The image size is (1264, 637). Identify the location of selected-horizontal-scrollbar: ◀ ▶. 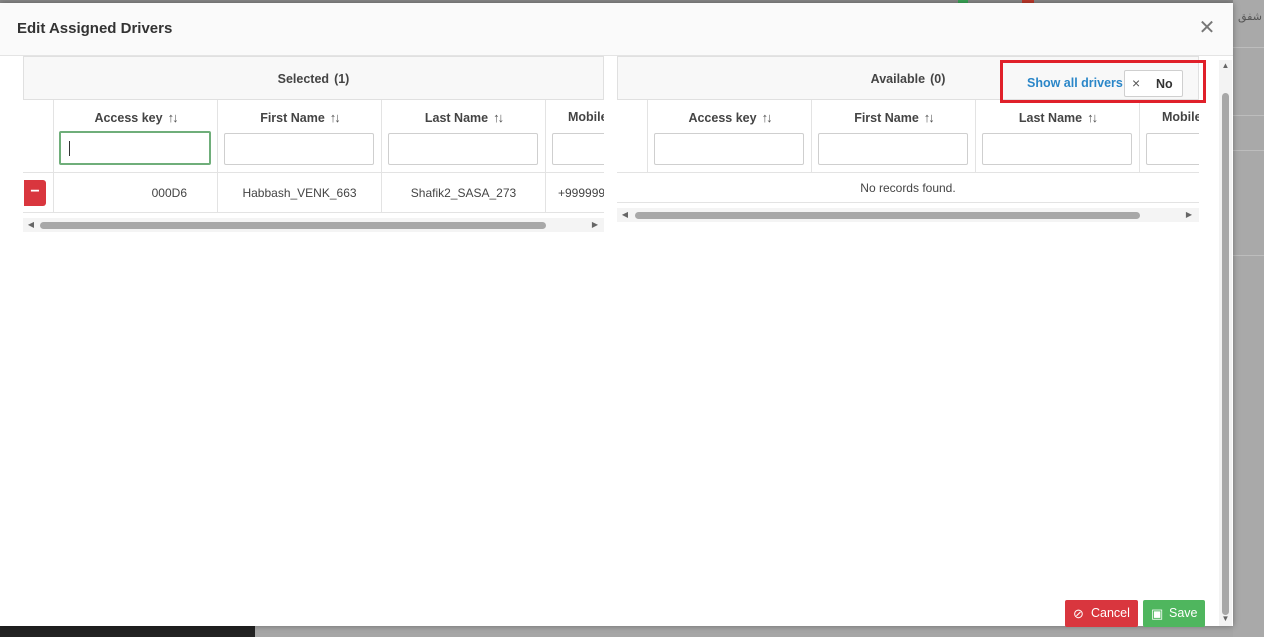
(313, 225).